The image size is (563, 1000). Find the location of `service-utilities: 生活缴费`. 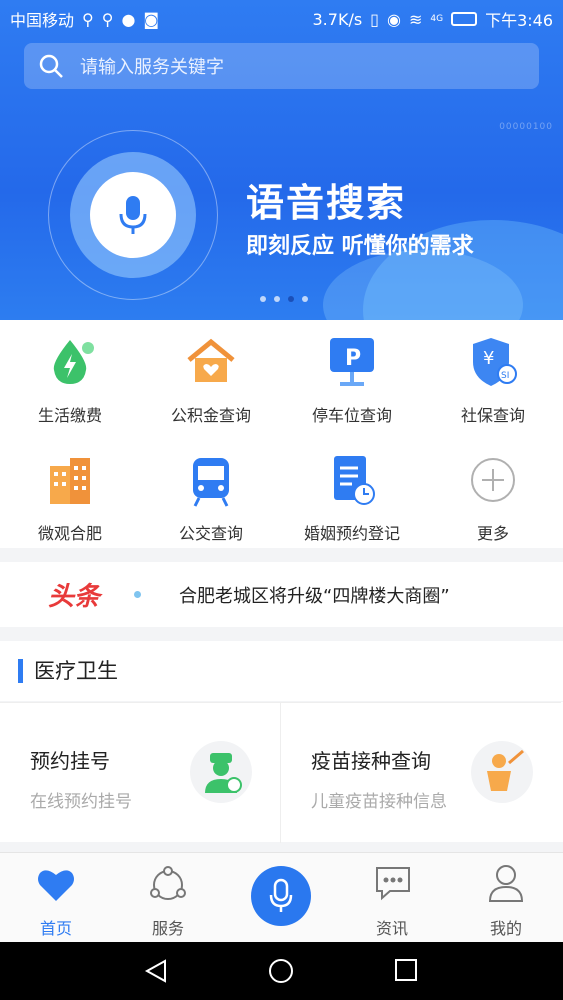

service-utilities: 生活缴费 is located at coordinates (70, 375).